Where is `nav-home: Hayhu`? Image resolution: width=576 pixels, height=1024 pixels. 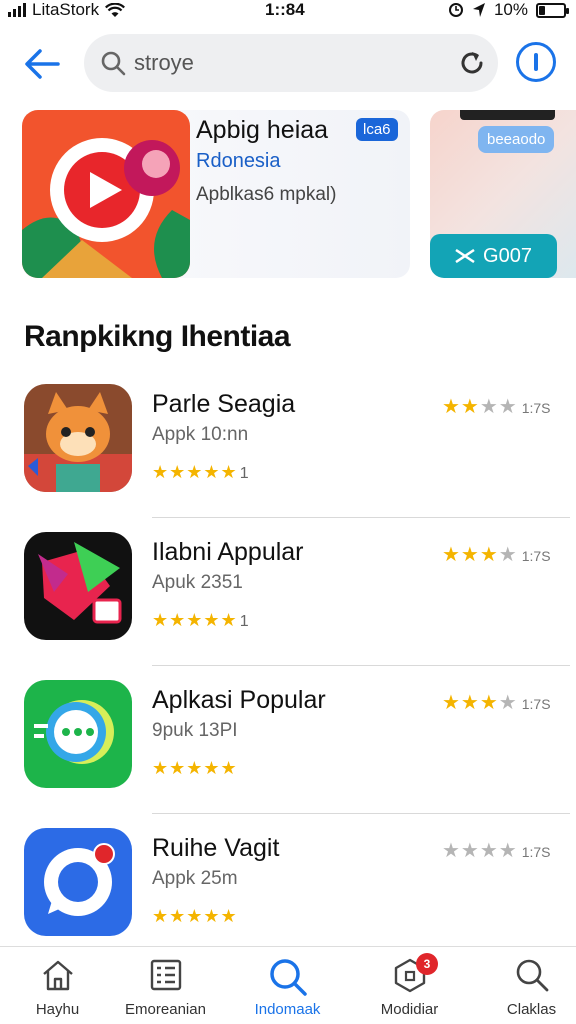 nav-home: Hayhu is located at coordinates (57, 985).